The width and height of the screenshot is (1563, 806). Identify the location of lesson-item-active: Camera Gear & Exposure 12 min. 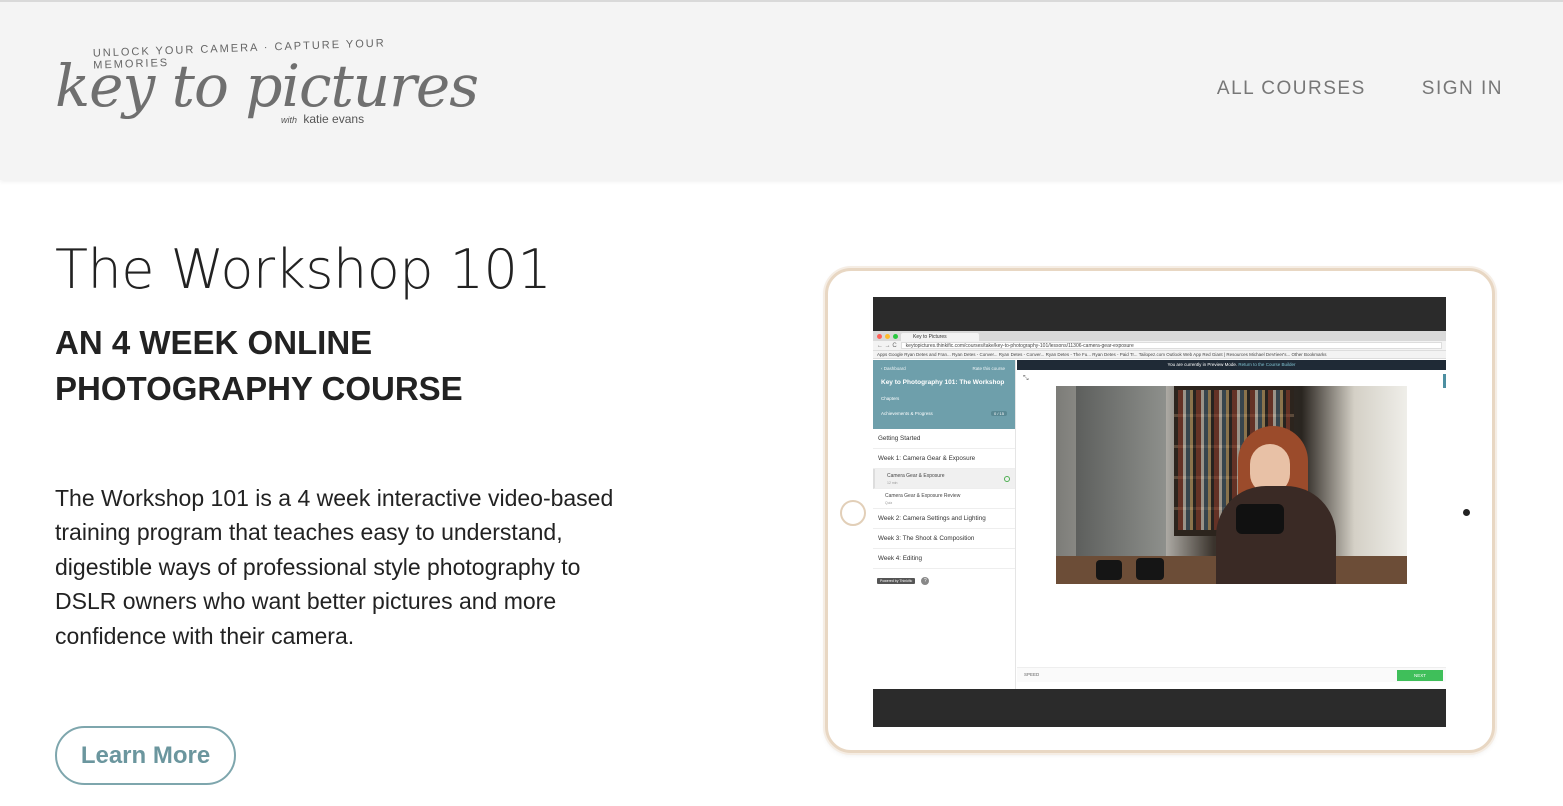
(944, 479).